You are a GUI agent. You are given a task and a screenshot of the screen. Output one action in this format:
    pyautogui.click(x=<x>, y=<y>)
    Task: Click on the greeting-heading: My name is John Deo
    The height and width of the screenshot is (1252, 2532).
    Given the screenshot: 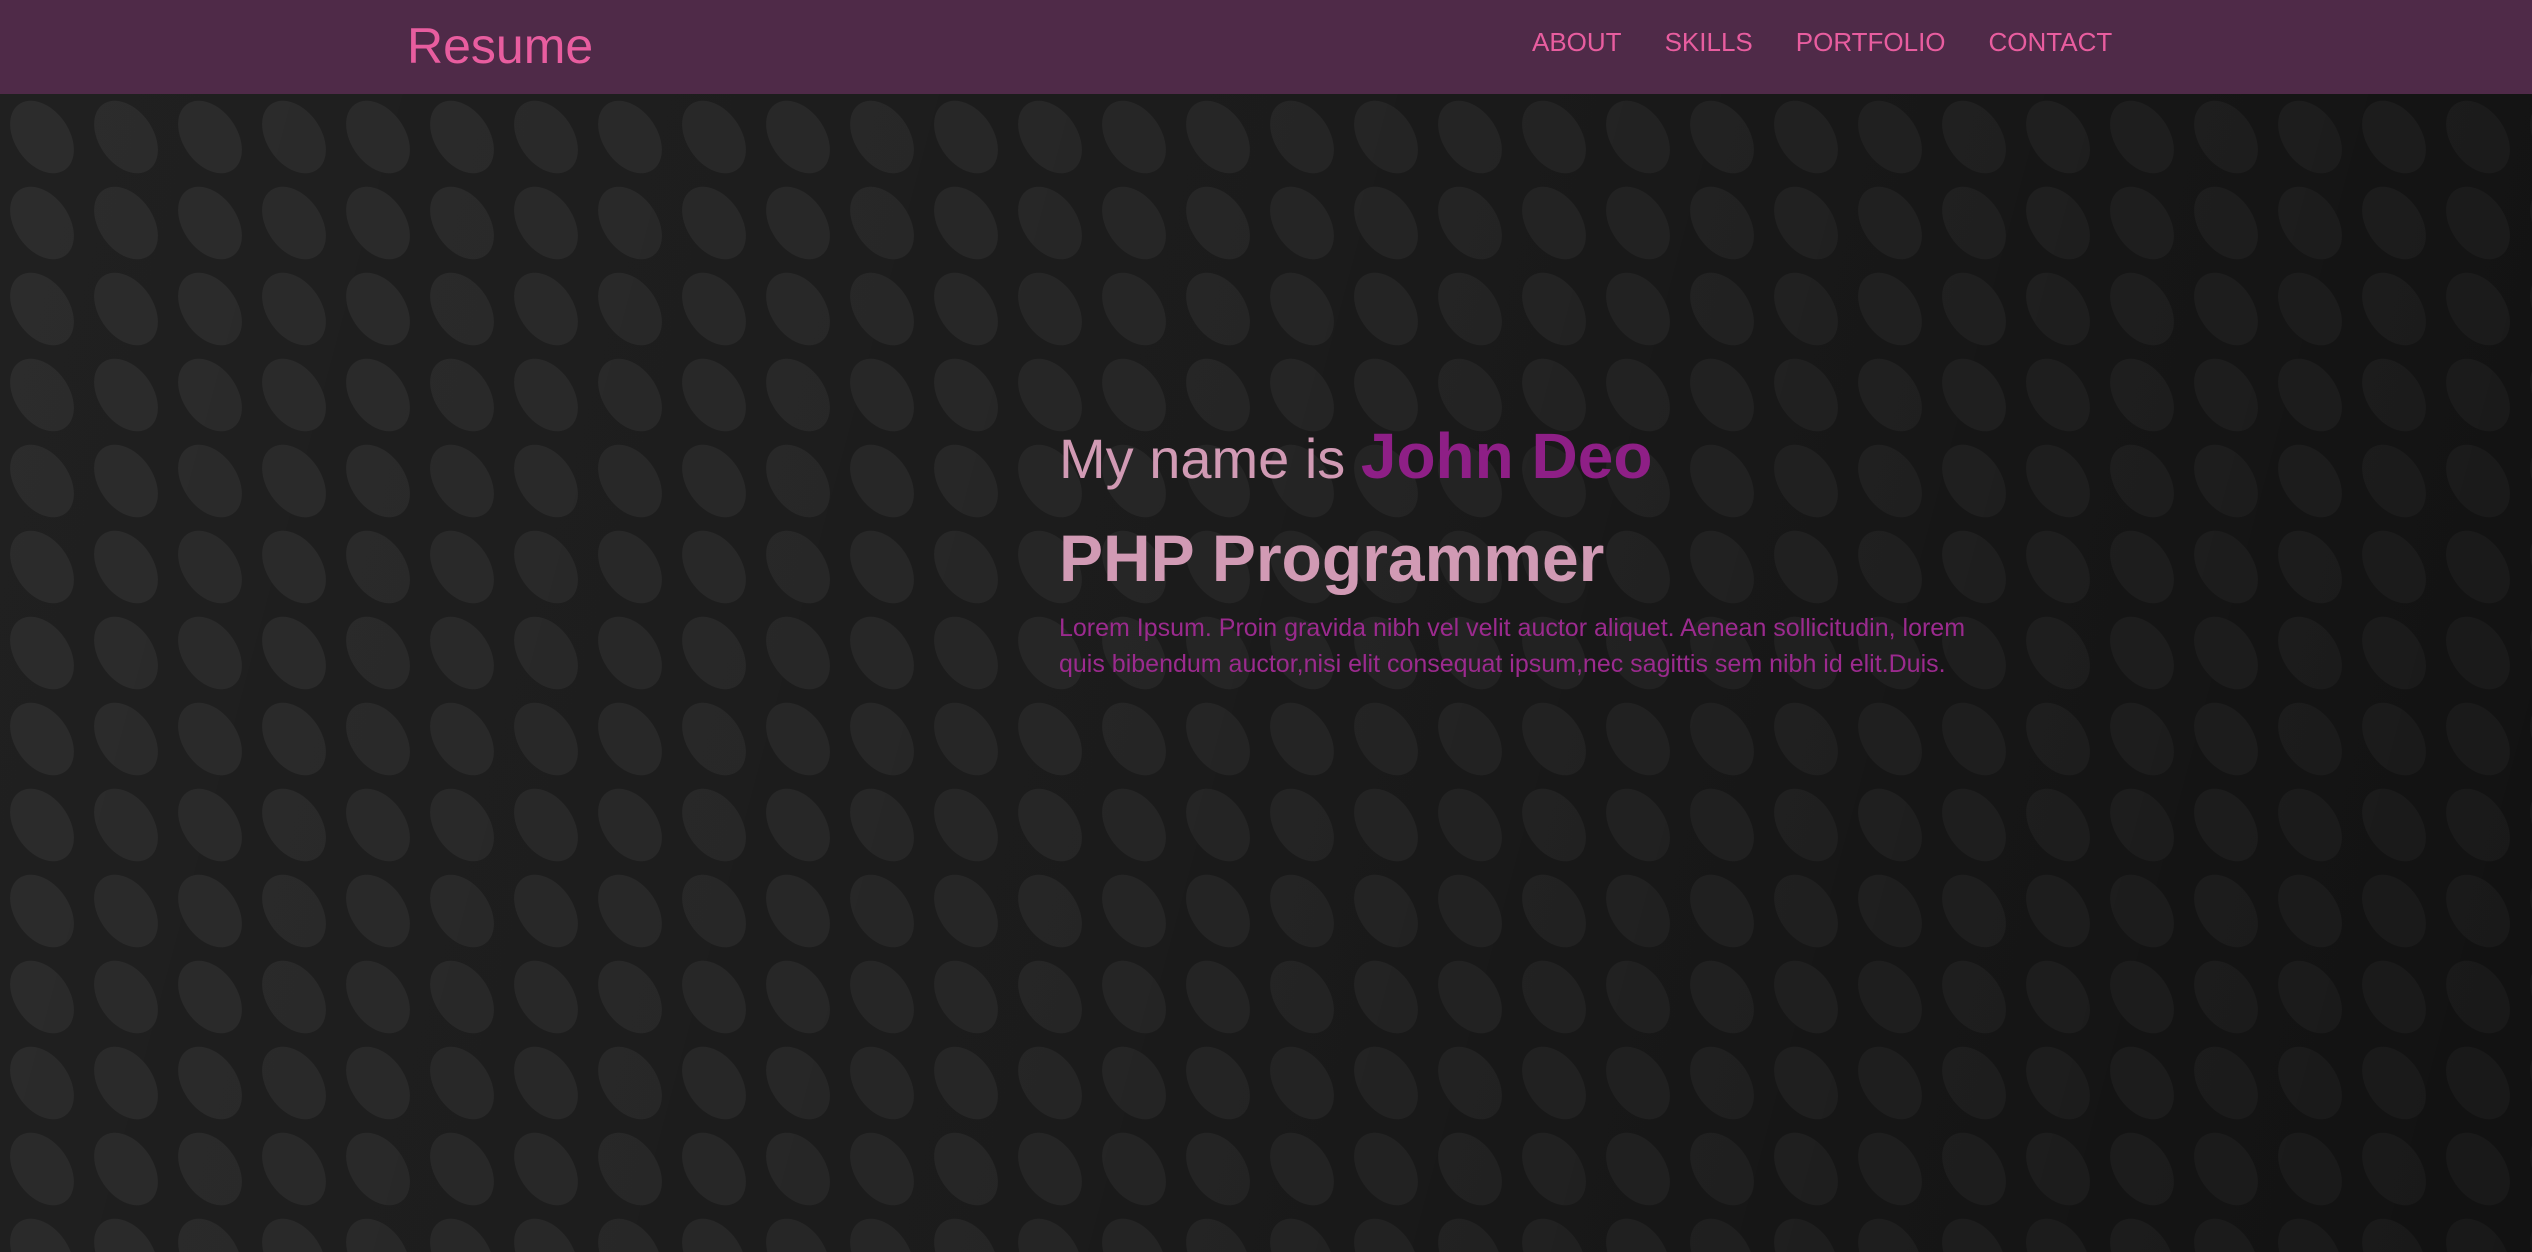 What is the action you would take?
    pyautogui.click(x=1519, y=457)
    